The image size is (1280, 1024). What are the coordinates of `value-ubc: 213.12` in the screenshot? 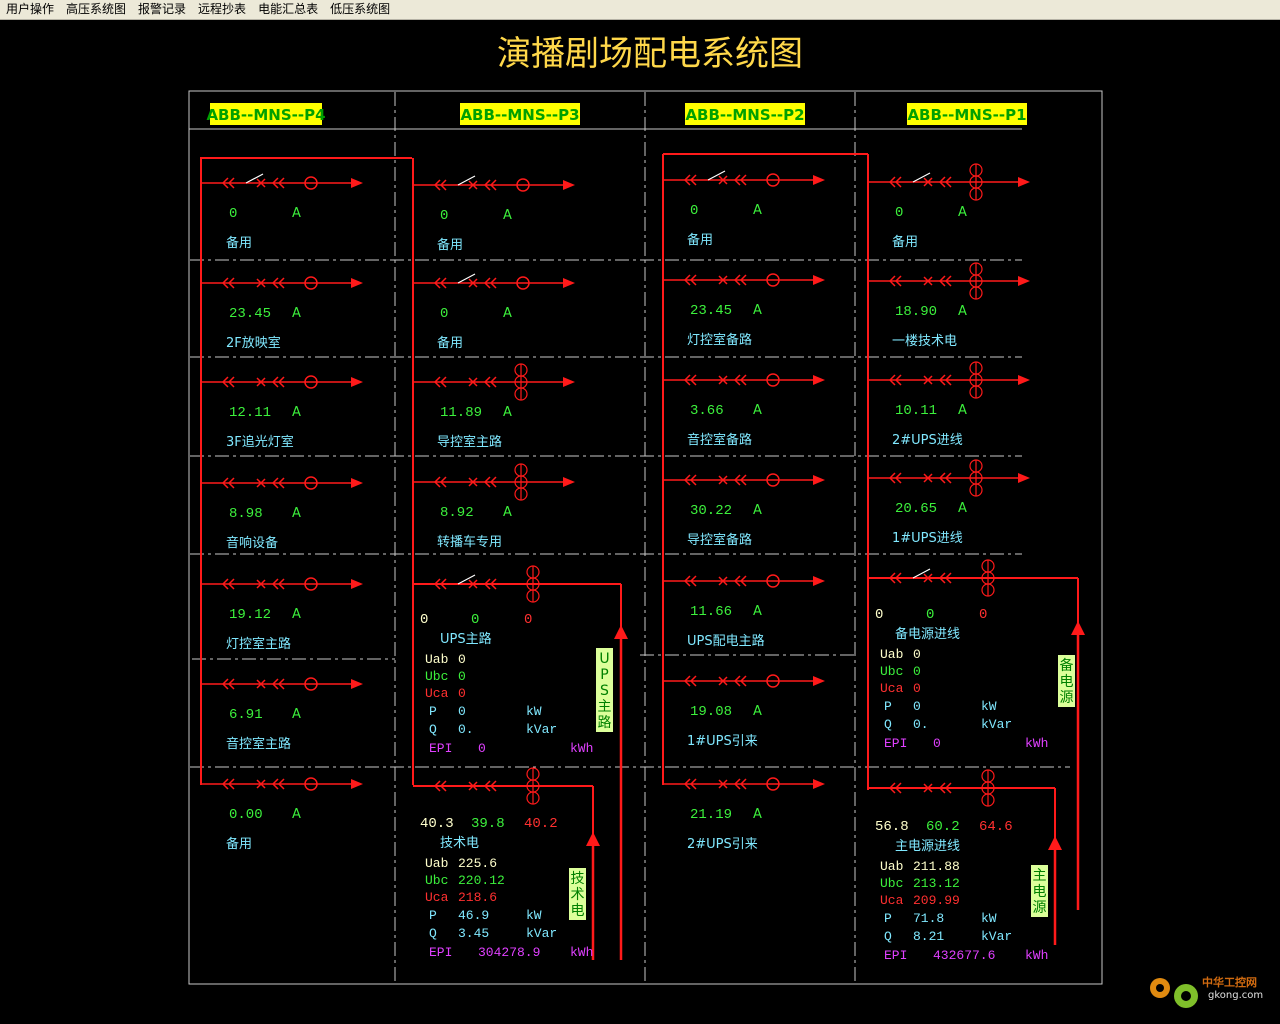 It's located at (936, 883).